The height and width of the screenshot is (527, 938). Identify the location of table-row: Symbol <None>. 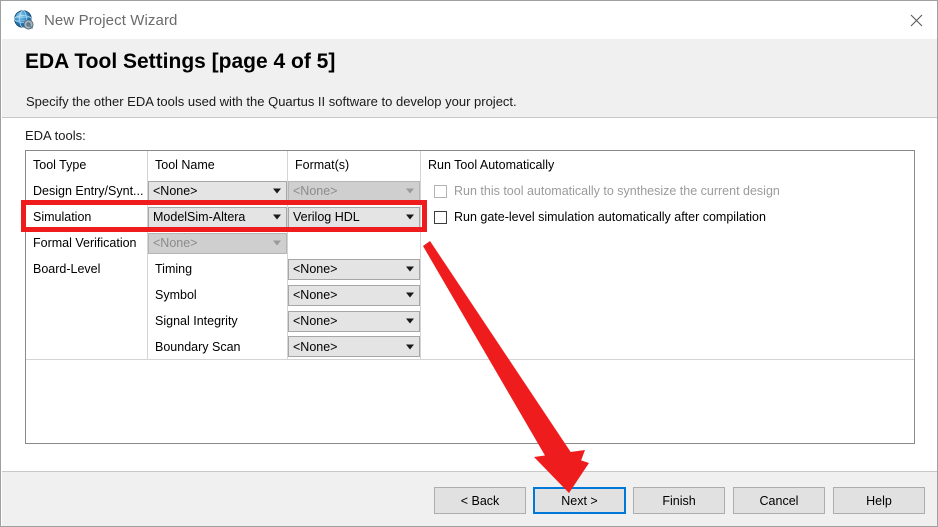
(470, 295).